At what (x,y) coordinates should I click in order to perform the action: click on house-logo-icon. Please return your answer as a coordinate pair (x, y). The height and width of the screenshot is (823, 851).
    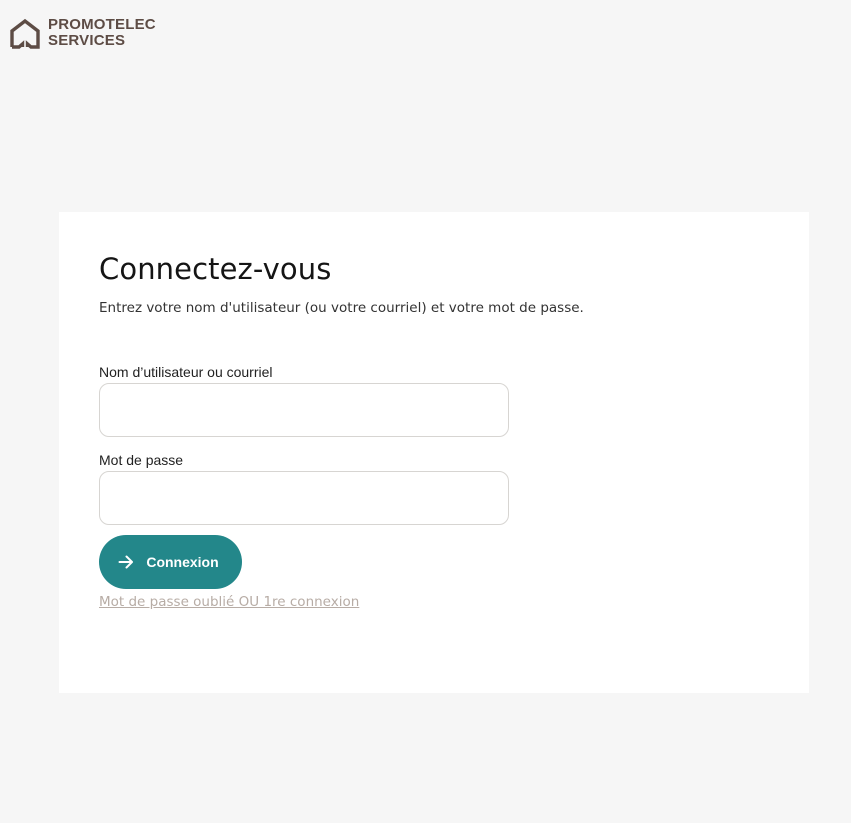
    Looking at the image, I should click on (25, 33).